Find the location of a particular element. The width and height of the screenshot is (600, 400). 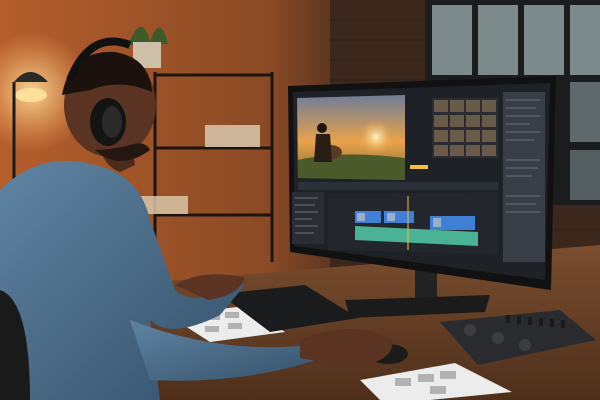

timeline-marker is located at coordinates (419, 167).